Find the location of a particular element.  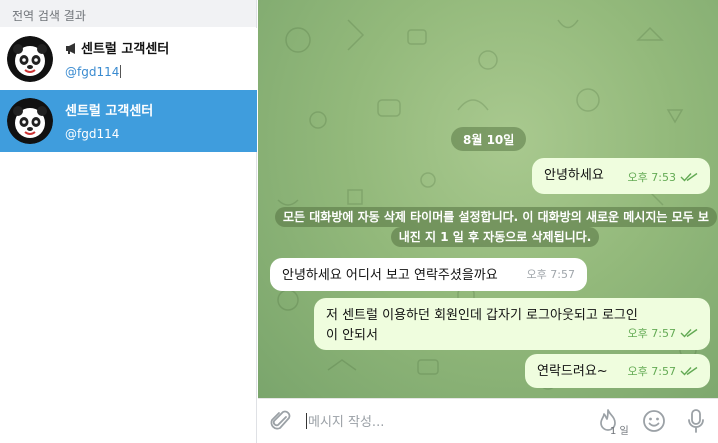

outgoing-message: 안녕하세요 오후 7:53 is located at coordinates (621, 176).